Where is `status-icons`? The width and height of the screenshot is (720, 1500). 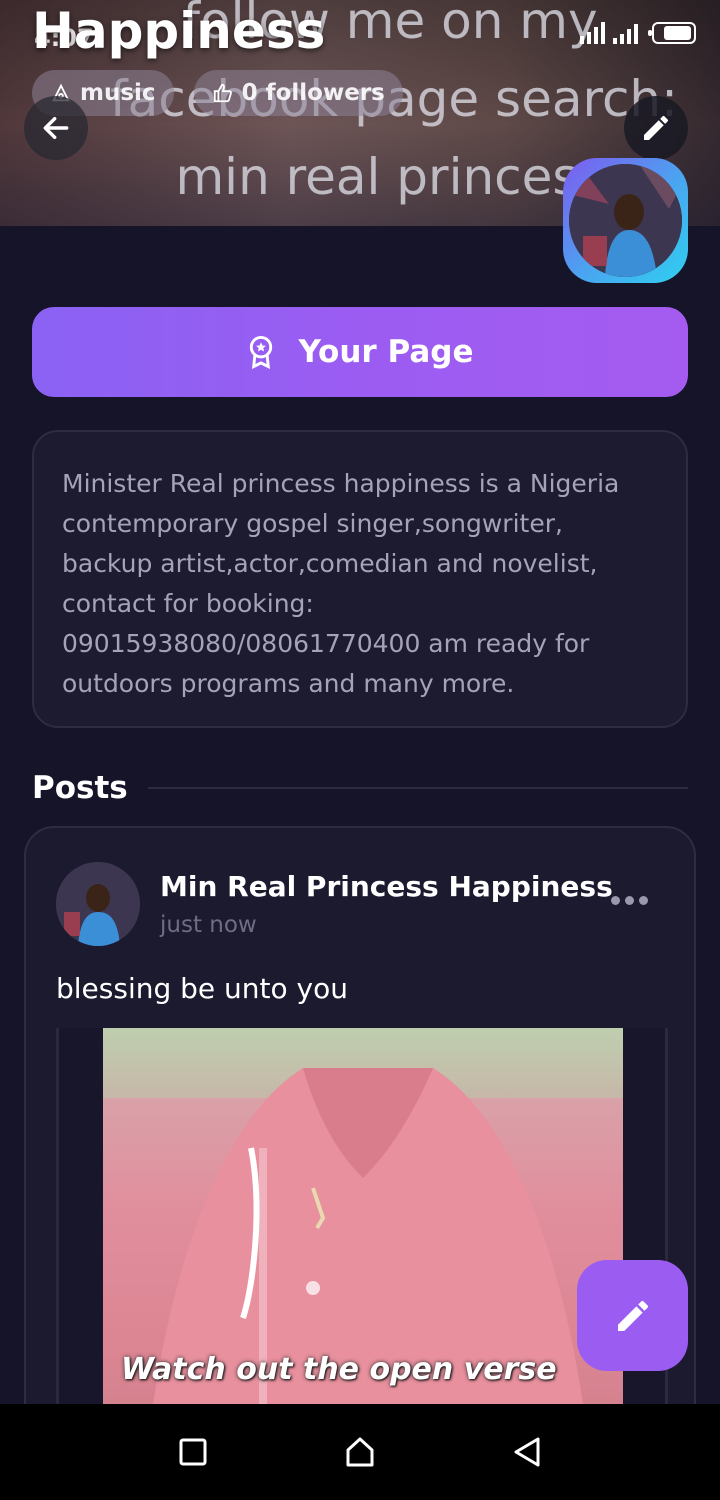 status-icons is located at coordinates (638, 33).